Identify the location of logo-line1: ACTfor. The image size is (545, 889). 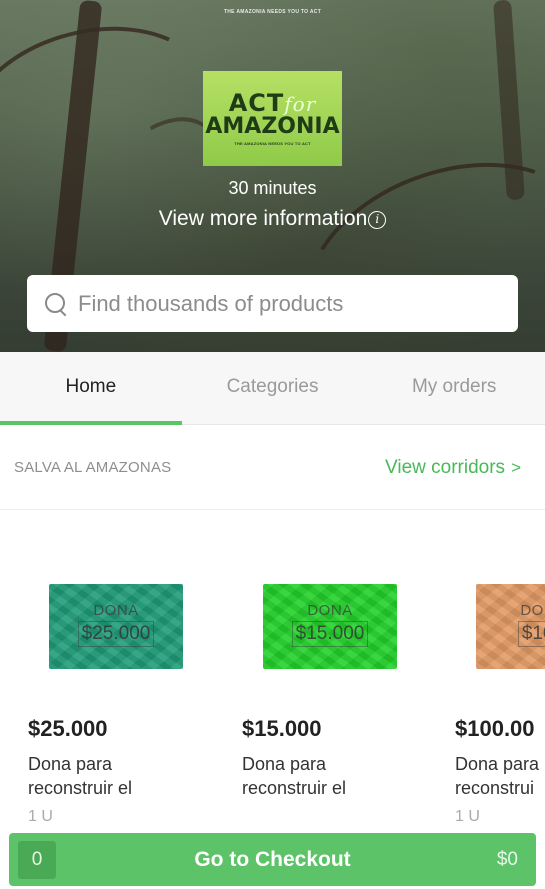
(272, 102).